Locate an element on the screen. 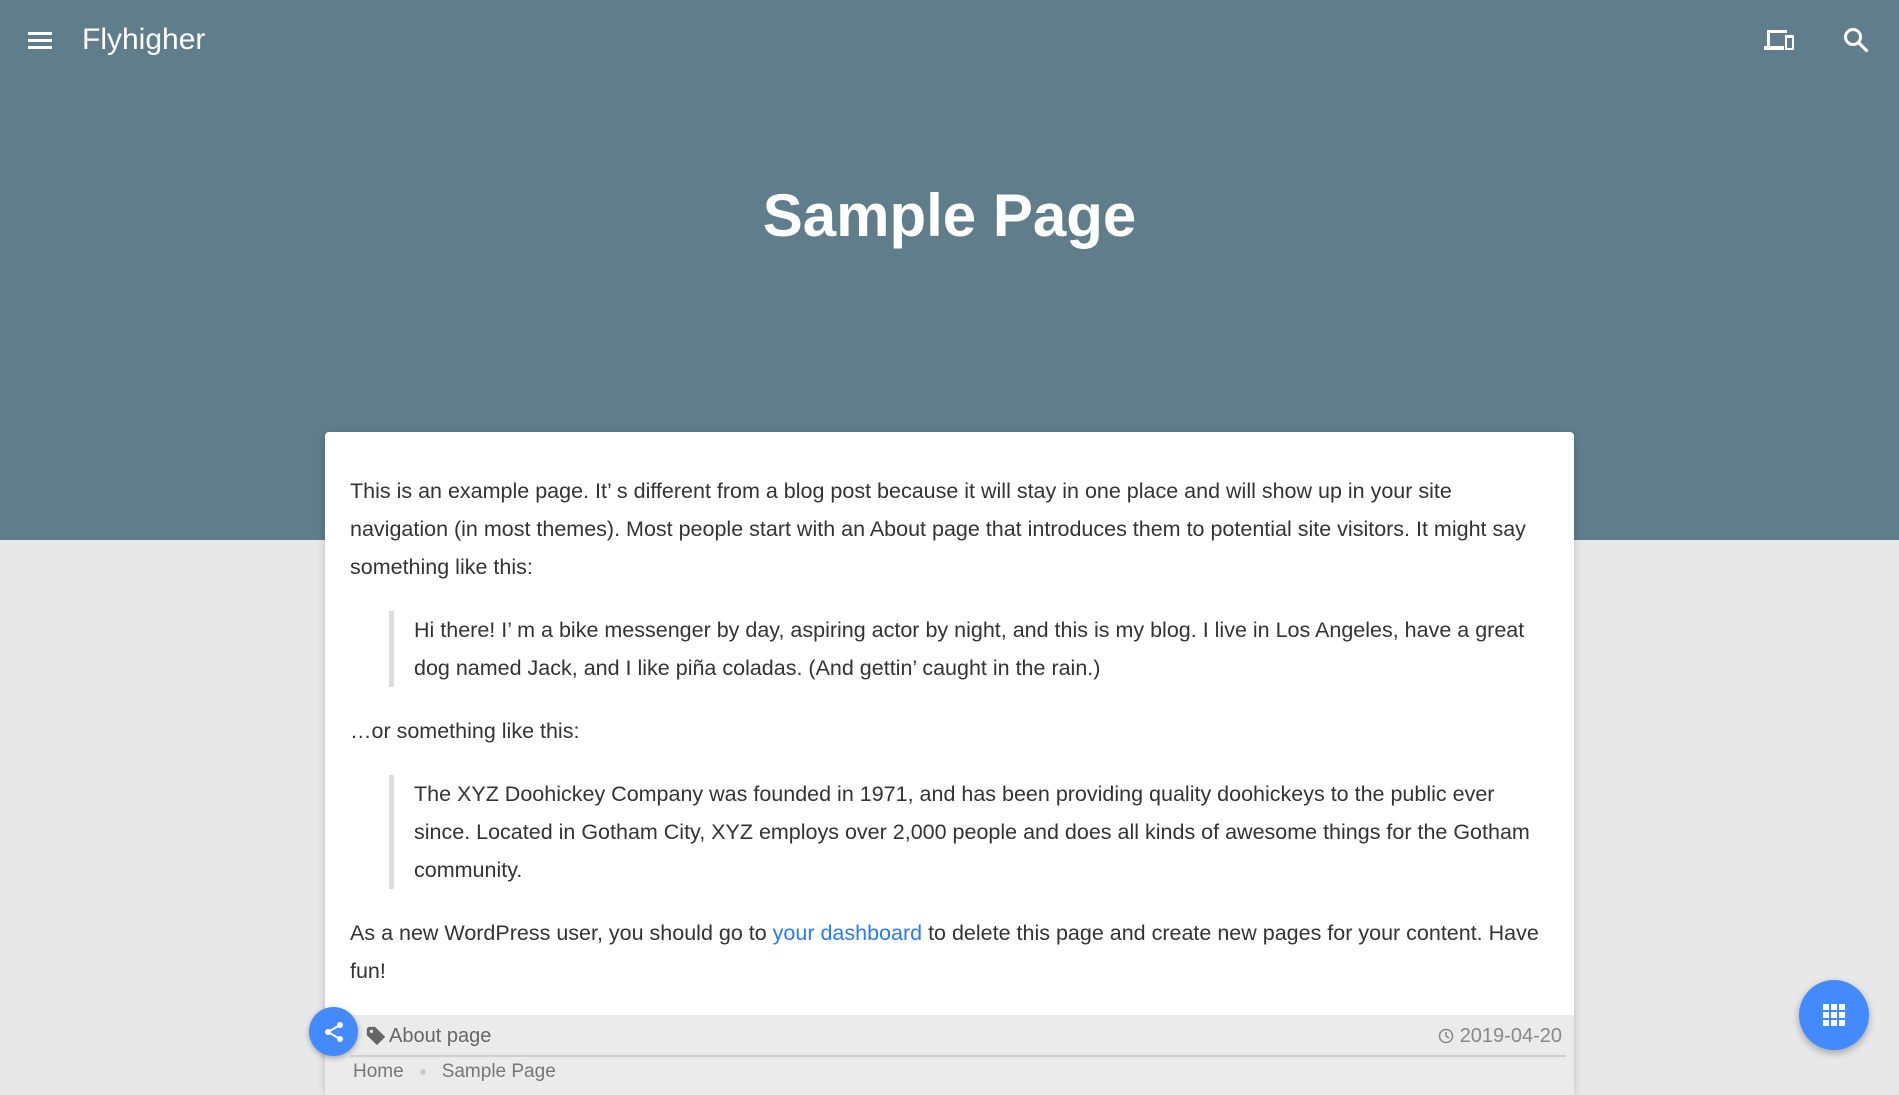 This screenshot has height=1095, width=1899. tag-link: About page is located at coordinates (428, 1036).